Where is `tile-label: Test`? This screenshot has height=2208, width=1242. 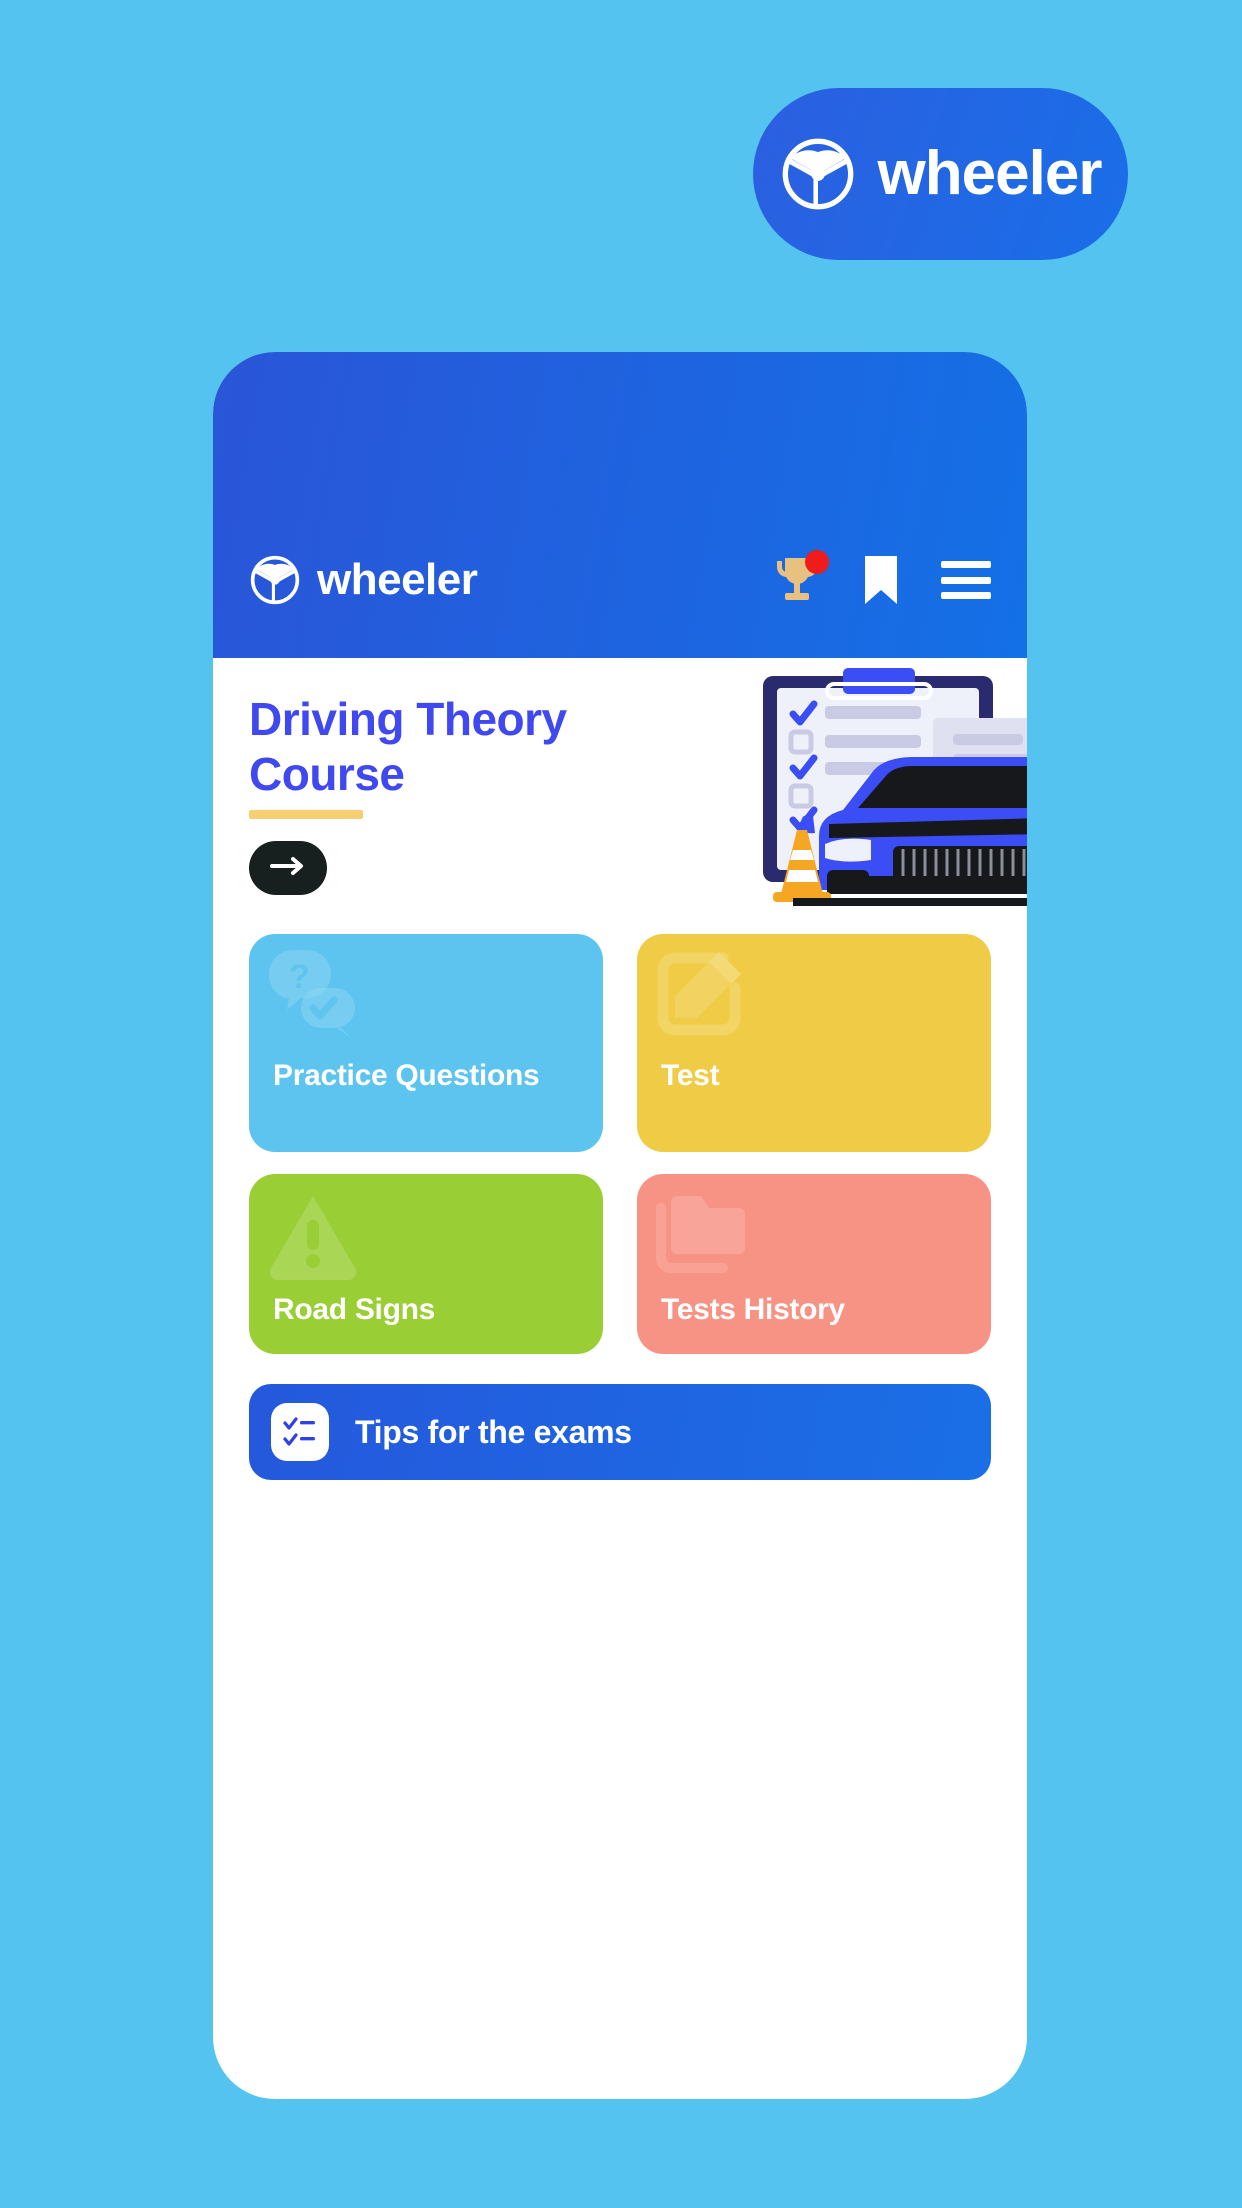
tile-label: Test is located at coordinates (690, 1075).